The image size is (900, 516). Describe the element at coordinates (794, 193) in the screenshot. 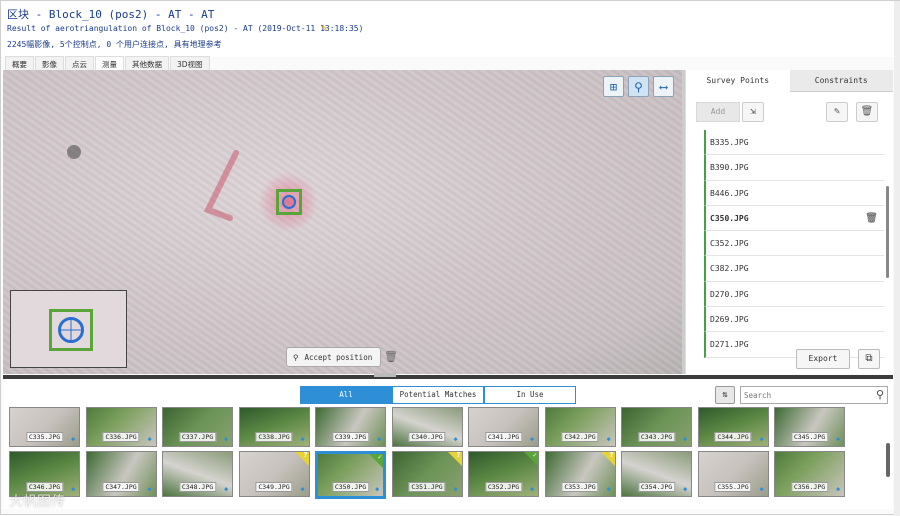

I see `list-item: B446.JPG` at that location.